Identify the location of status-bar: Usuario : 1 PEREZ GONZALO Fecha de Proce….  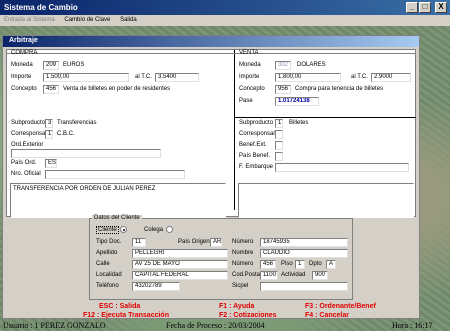
(225, 326).